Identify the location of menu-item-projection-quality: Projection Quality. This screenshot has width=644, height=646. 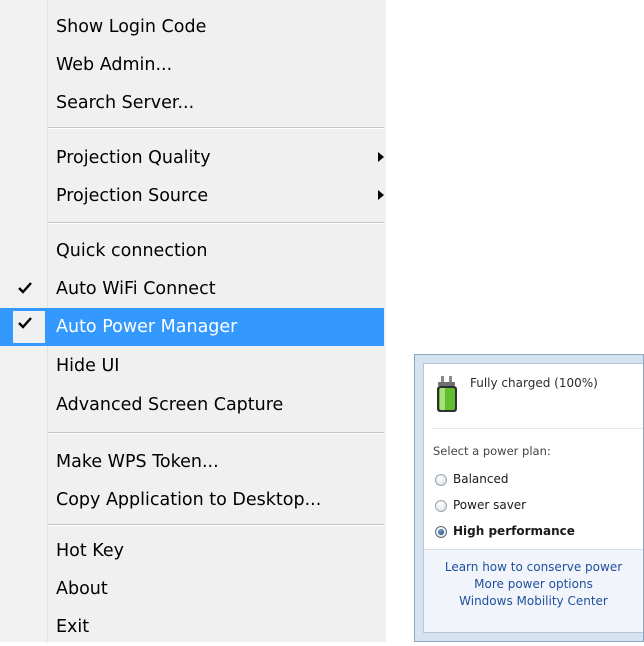
(192, 158).